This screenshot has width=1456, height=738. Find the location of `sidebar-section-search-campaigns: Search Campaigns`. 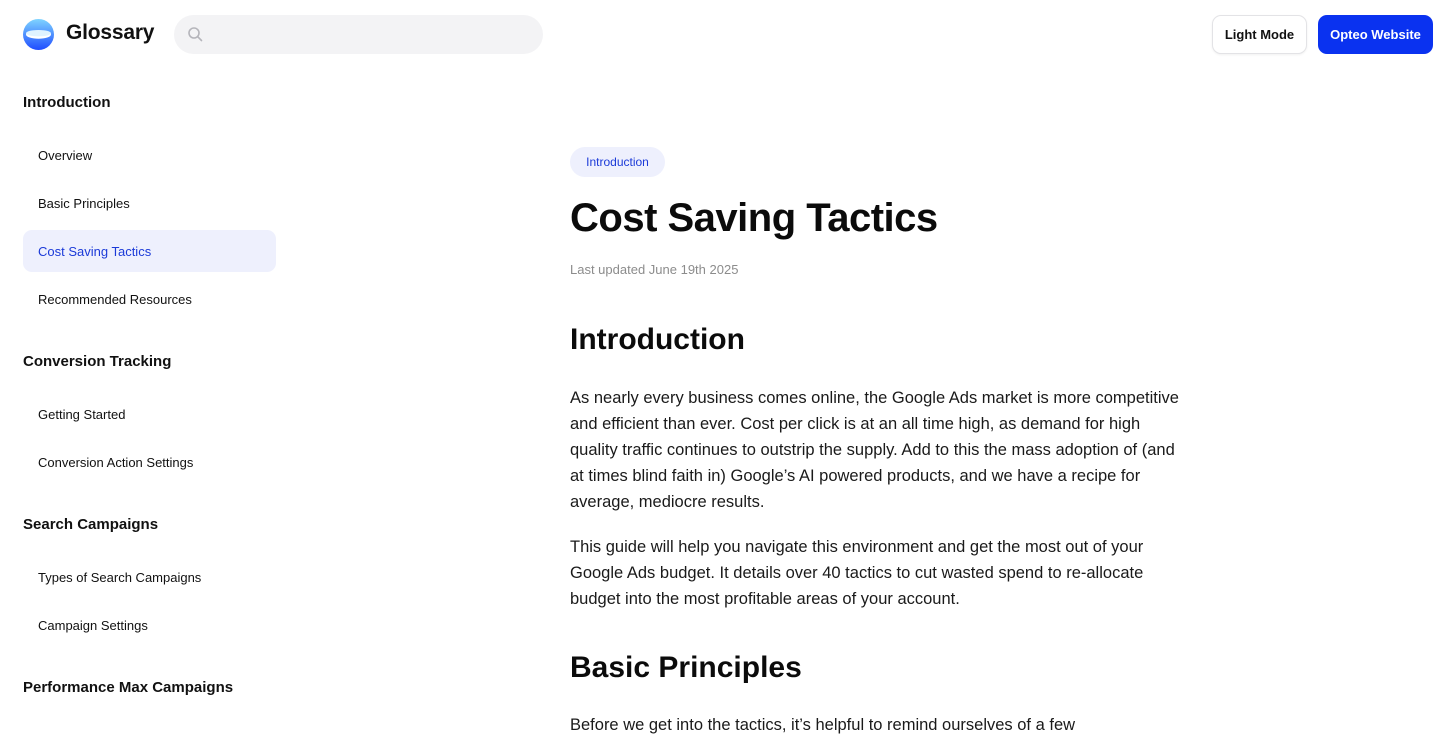

sidebar-section-search-campaigns: Search Campaigns is located at coordinates (90, 524).